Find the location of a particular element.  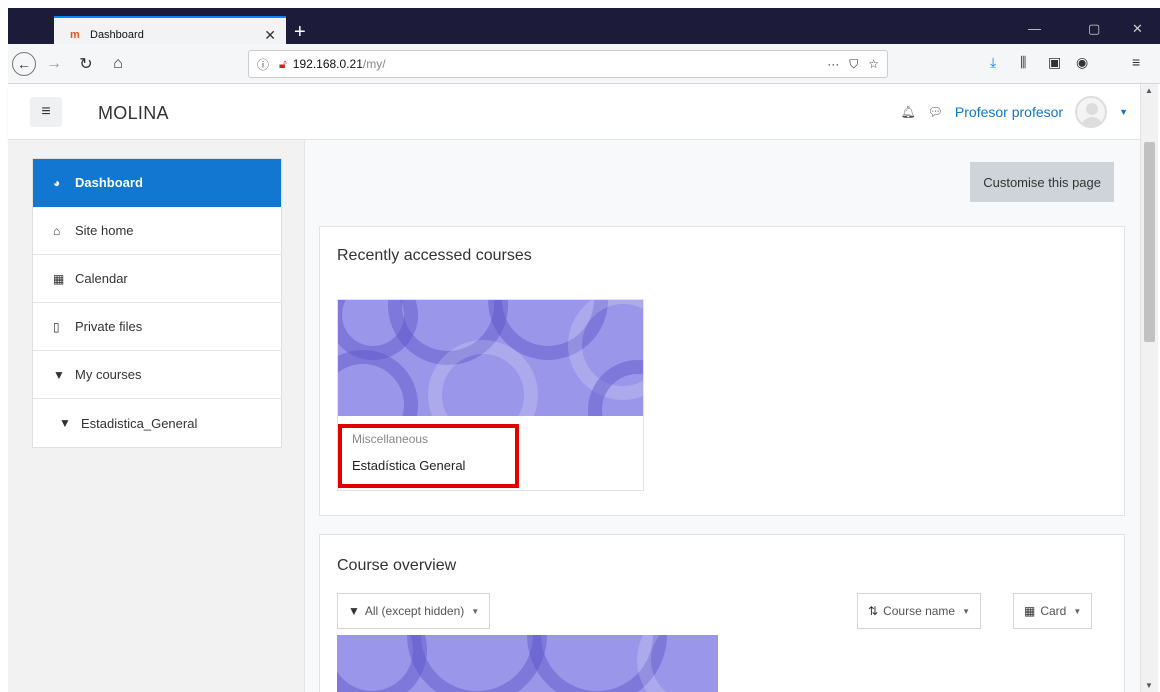

address-bar: ⓘ 🔓︎ 192.168.0.21 /my/ ··· ⛉ ☆ is located at coordinates (568, 64).